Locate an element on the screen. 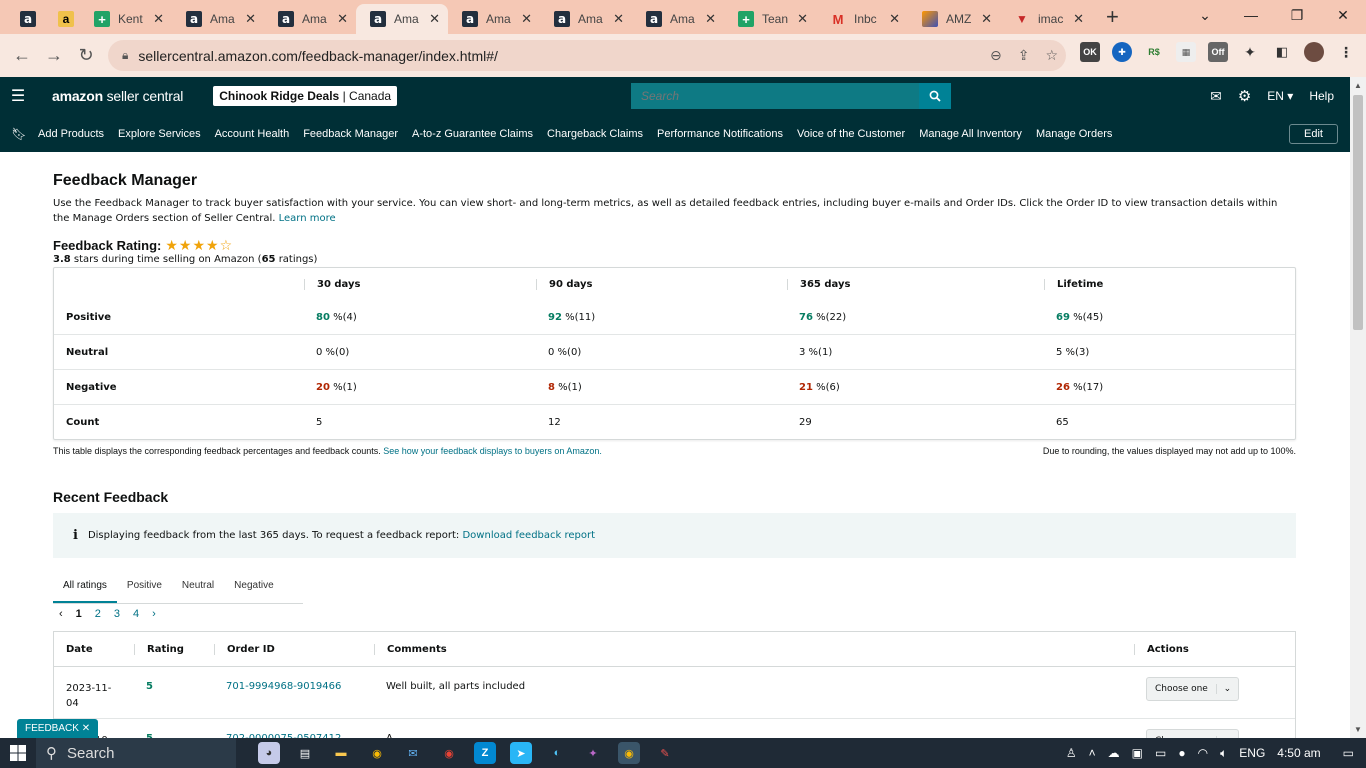 The image size is (1366, 768). messenger-icon: ✦ is located at coordinates (593, 753).